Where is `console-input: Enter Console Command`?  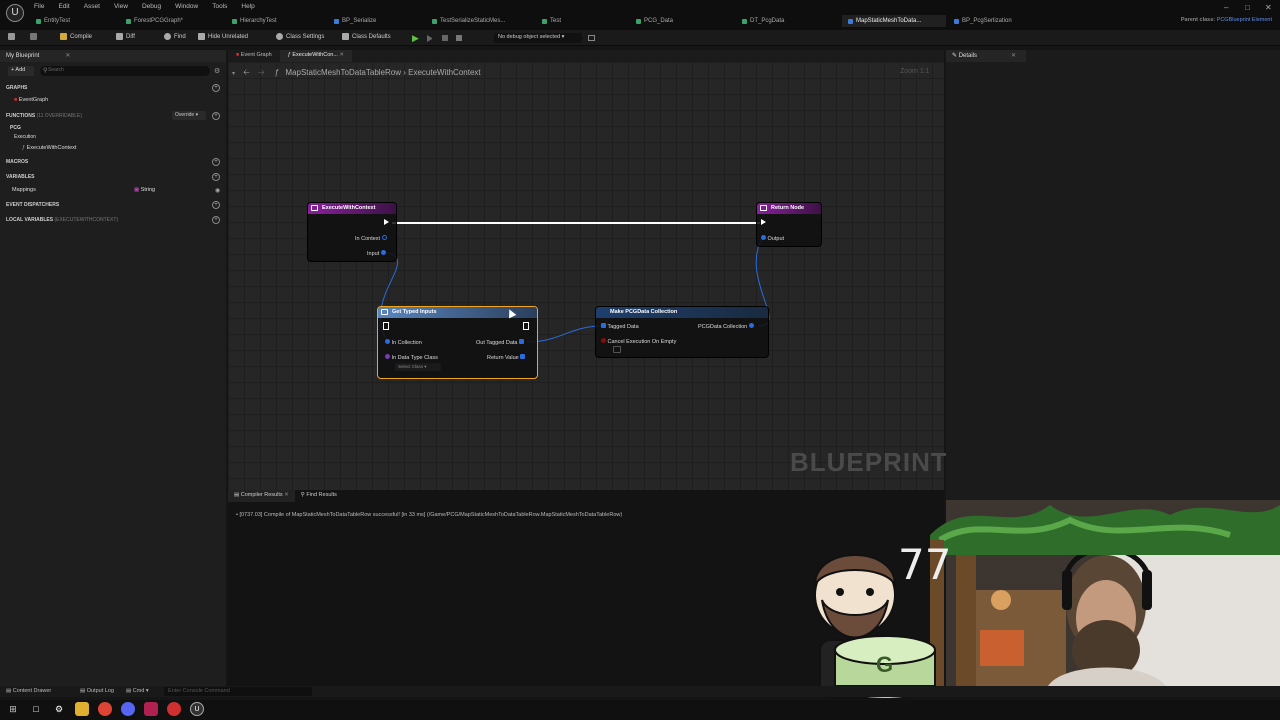 console-input: Enter Console Command is located at coordinates (238, 691).